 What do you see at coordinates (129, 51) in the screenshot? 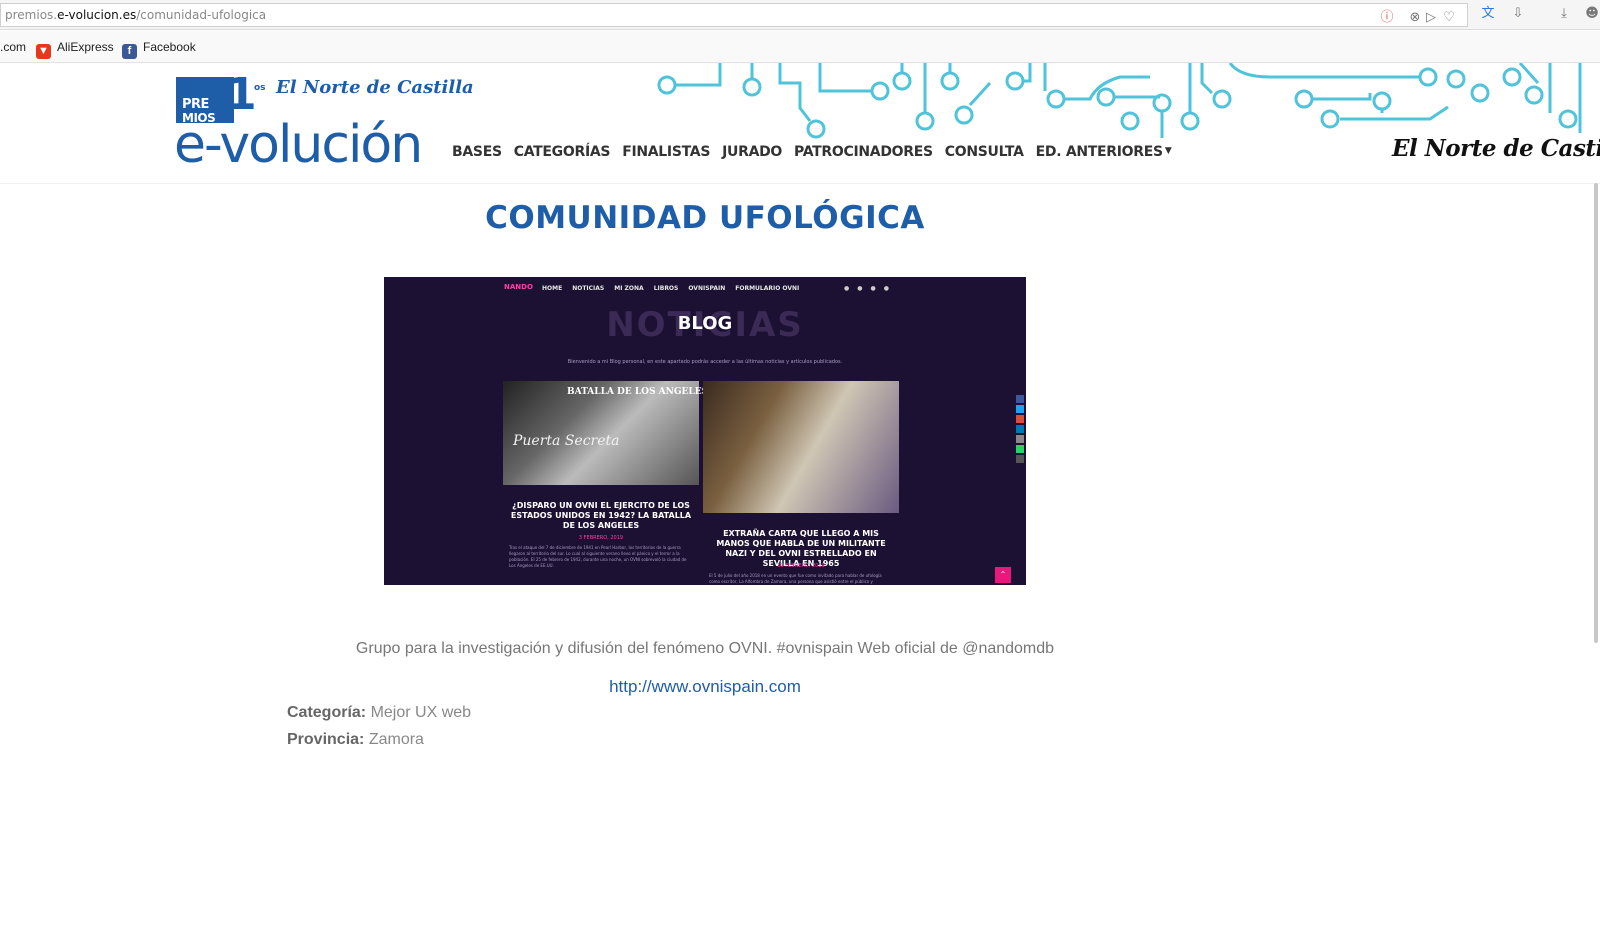
I see `facebook-icon: f` at bounding box center [129, 51].